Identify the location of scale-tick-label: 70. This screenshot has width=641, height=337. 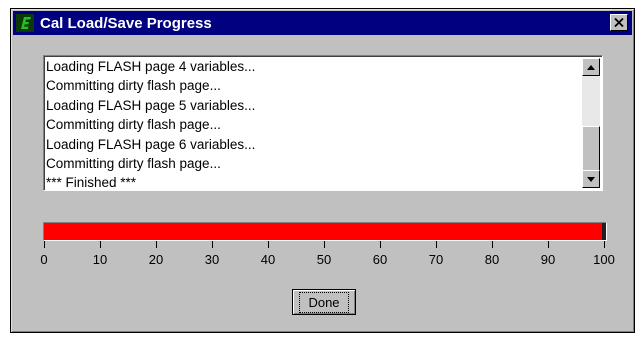
(436, 259).